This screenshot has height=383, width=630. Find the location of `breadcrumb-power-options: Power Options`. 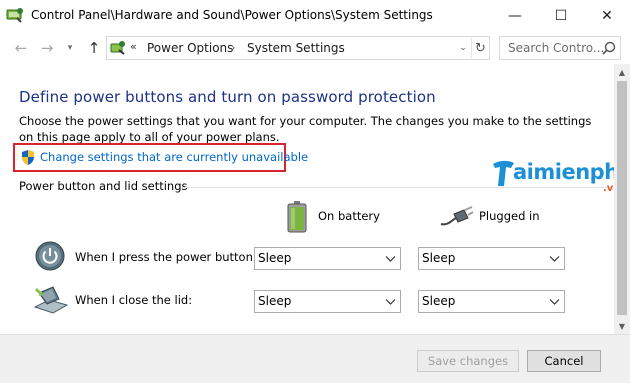

breadcrumb-power-options: Power Options is located at coordinates (190, 48).